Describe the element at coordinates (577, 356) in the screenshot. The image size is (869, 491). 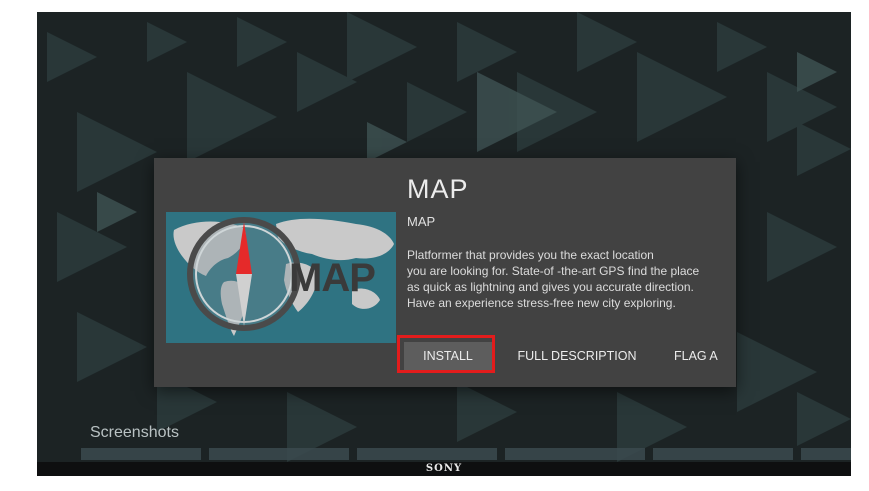
I see `full-description-button: FULL DESCRIPTION` at that location.